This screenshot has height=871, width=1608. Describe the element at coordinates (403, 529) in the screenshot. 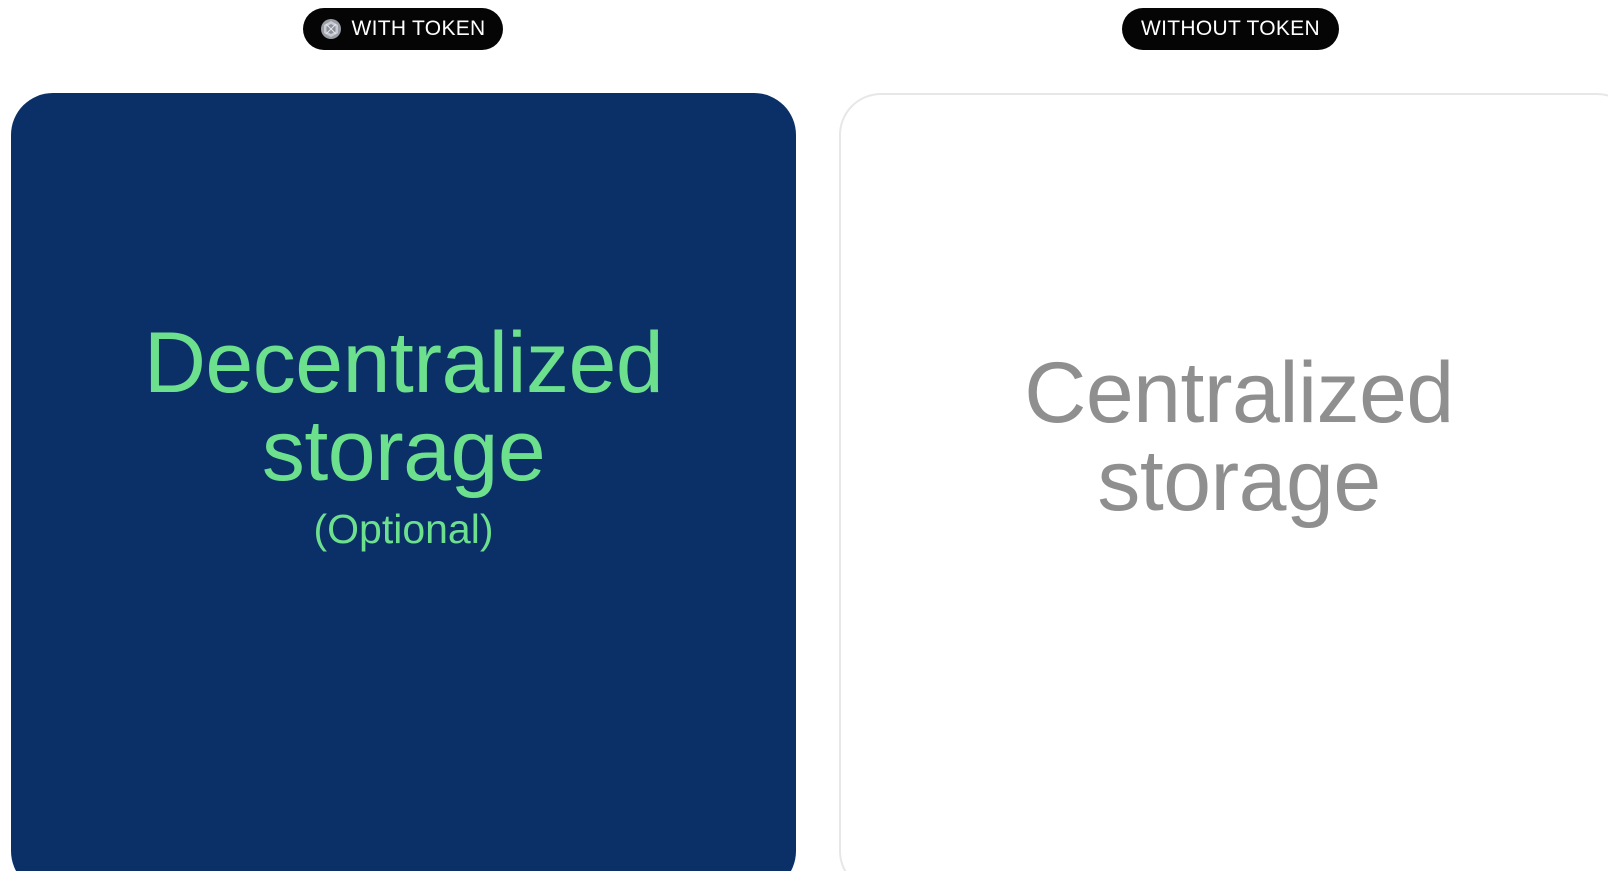

I see `optional-subtitle: (Optional)` at that location.